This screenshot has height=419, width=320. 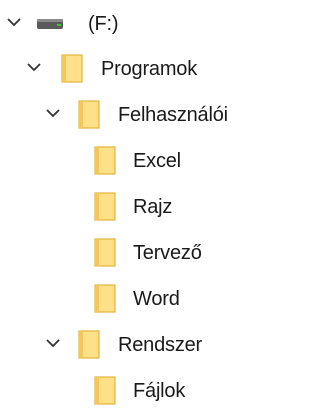 I want to click on tree-item-tervezo: Tervező, so click(x=124, y=252).